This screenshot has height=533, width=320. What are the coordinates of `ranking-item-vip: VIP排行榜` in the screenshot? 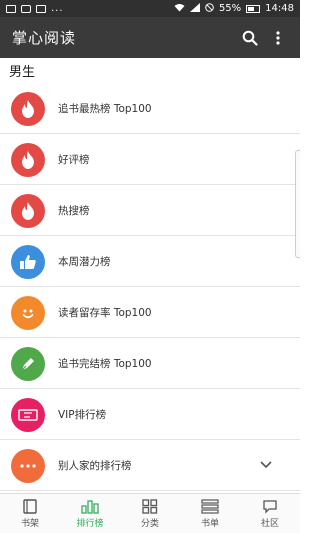 It's located at (150, 414).